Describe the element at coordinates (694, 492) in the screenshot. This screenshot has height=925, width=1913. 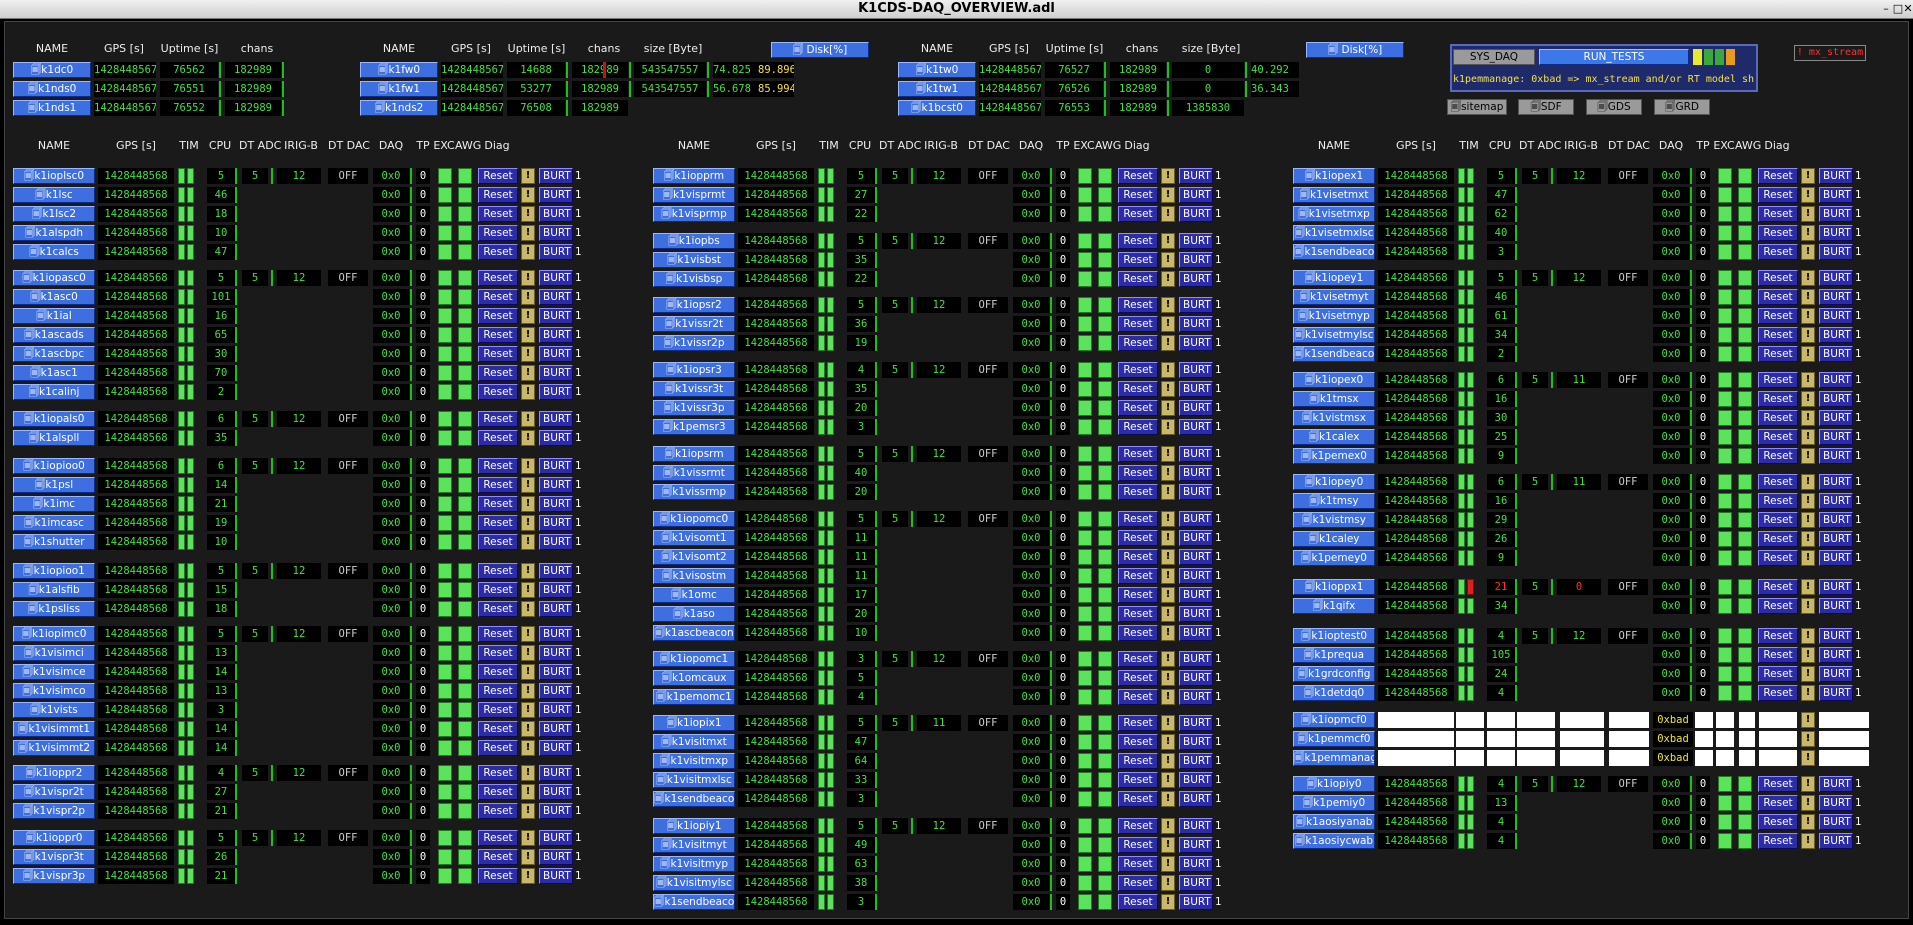
I see `system-k1vissrmp-button: 🗐k1vissrmp` at that location.